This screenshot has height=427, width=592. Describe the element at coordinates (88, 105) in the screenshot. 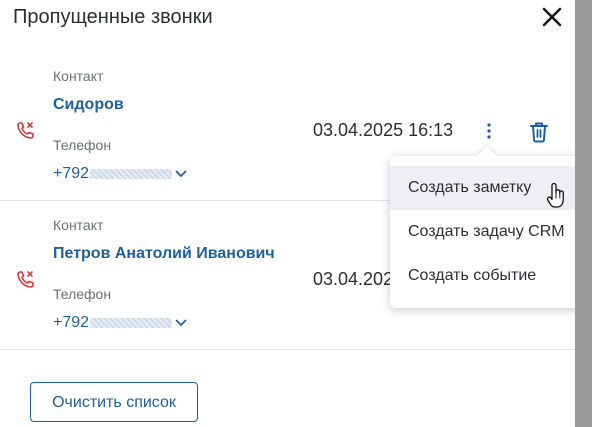

I see `contact-name-link: Сидоров` at that location.